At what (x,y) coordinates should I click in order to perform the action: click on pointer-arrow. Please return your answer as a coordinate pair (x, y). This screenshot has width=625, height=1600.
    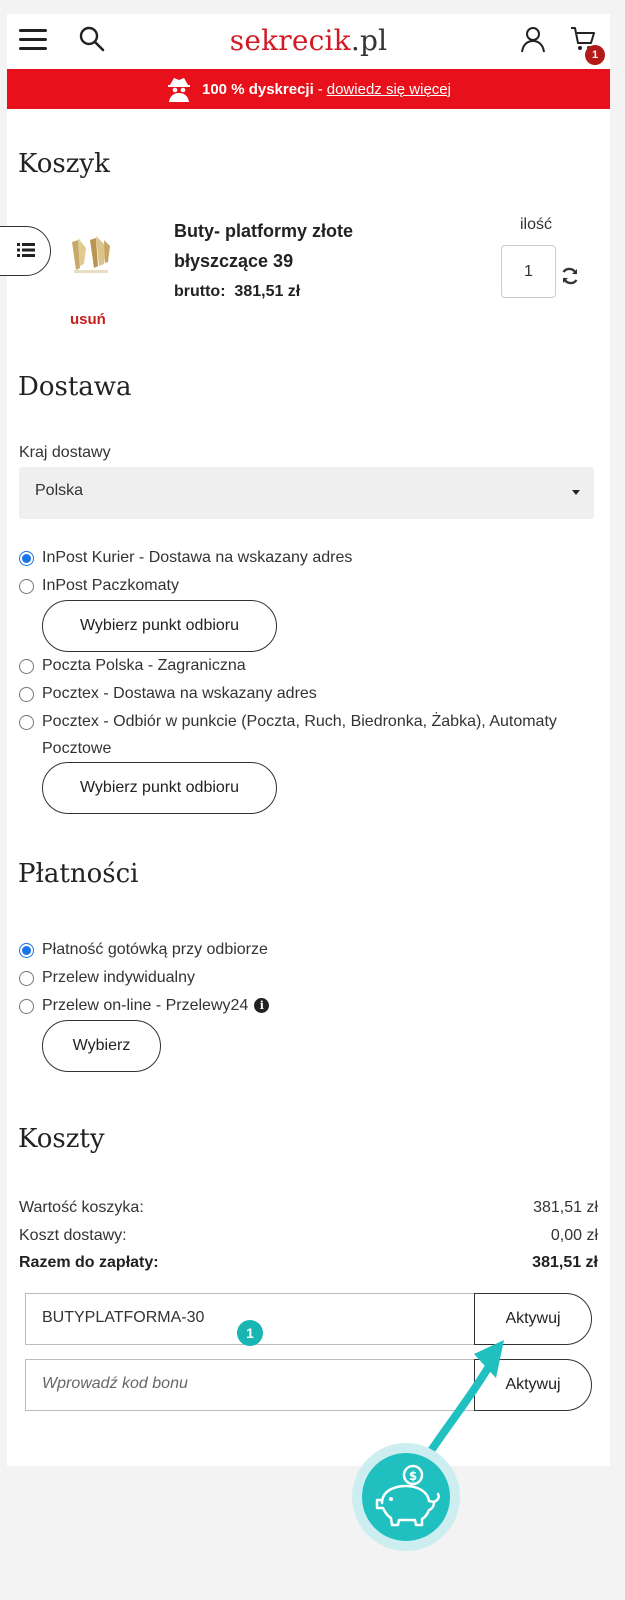
    Looking at the image, I should click on (457, 1410).